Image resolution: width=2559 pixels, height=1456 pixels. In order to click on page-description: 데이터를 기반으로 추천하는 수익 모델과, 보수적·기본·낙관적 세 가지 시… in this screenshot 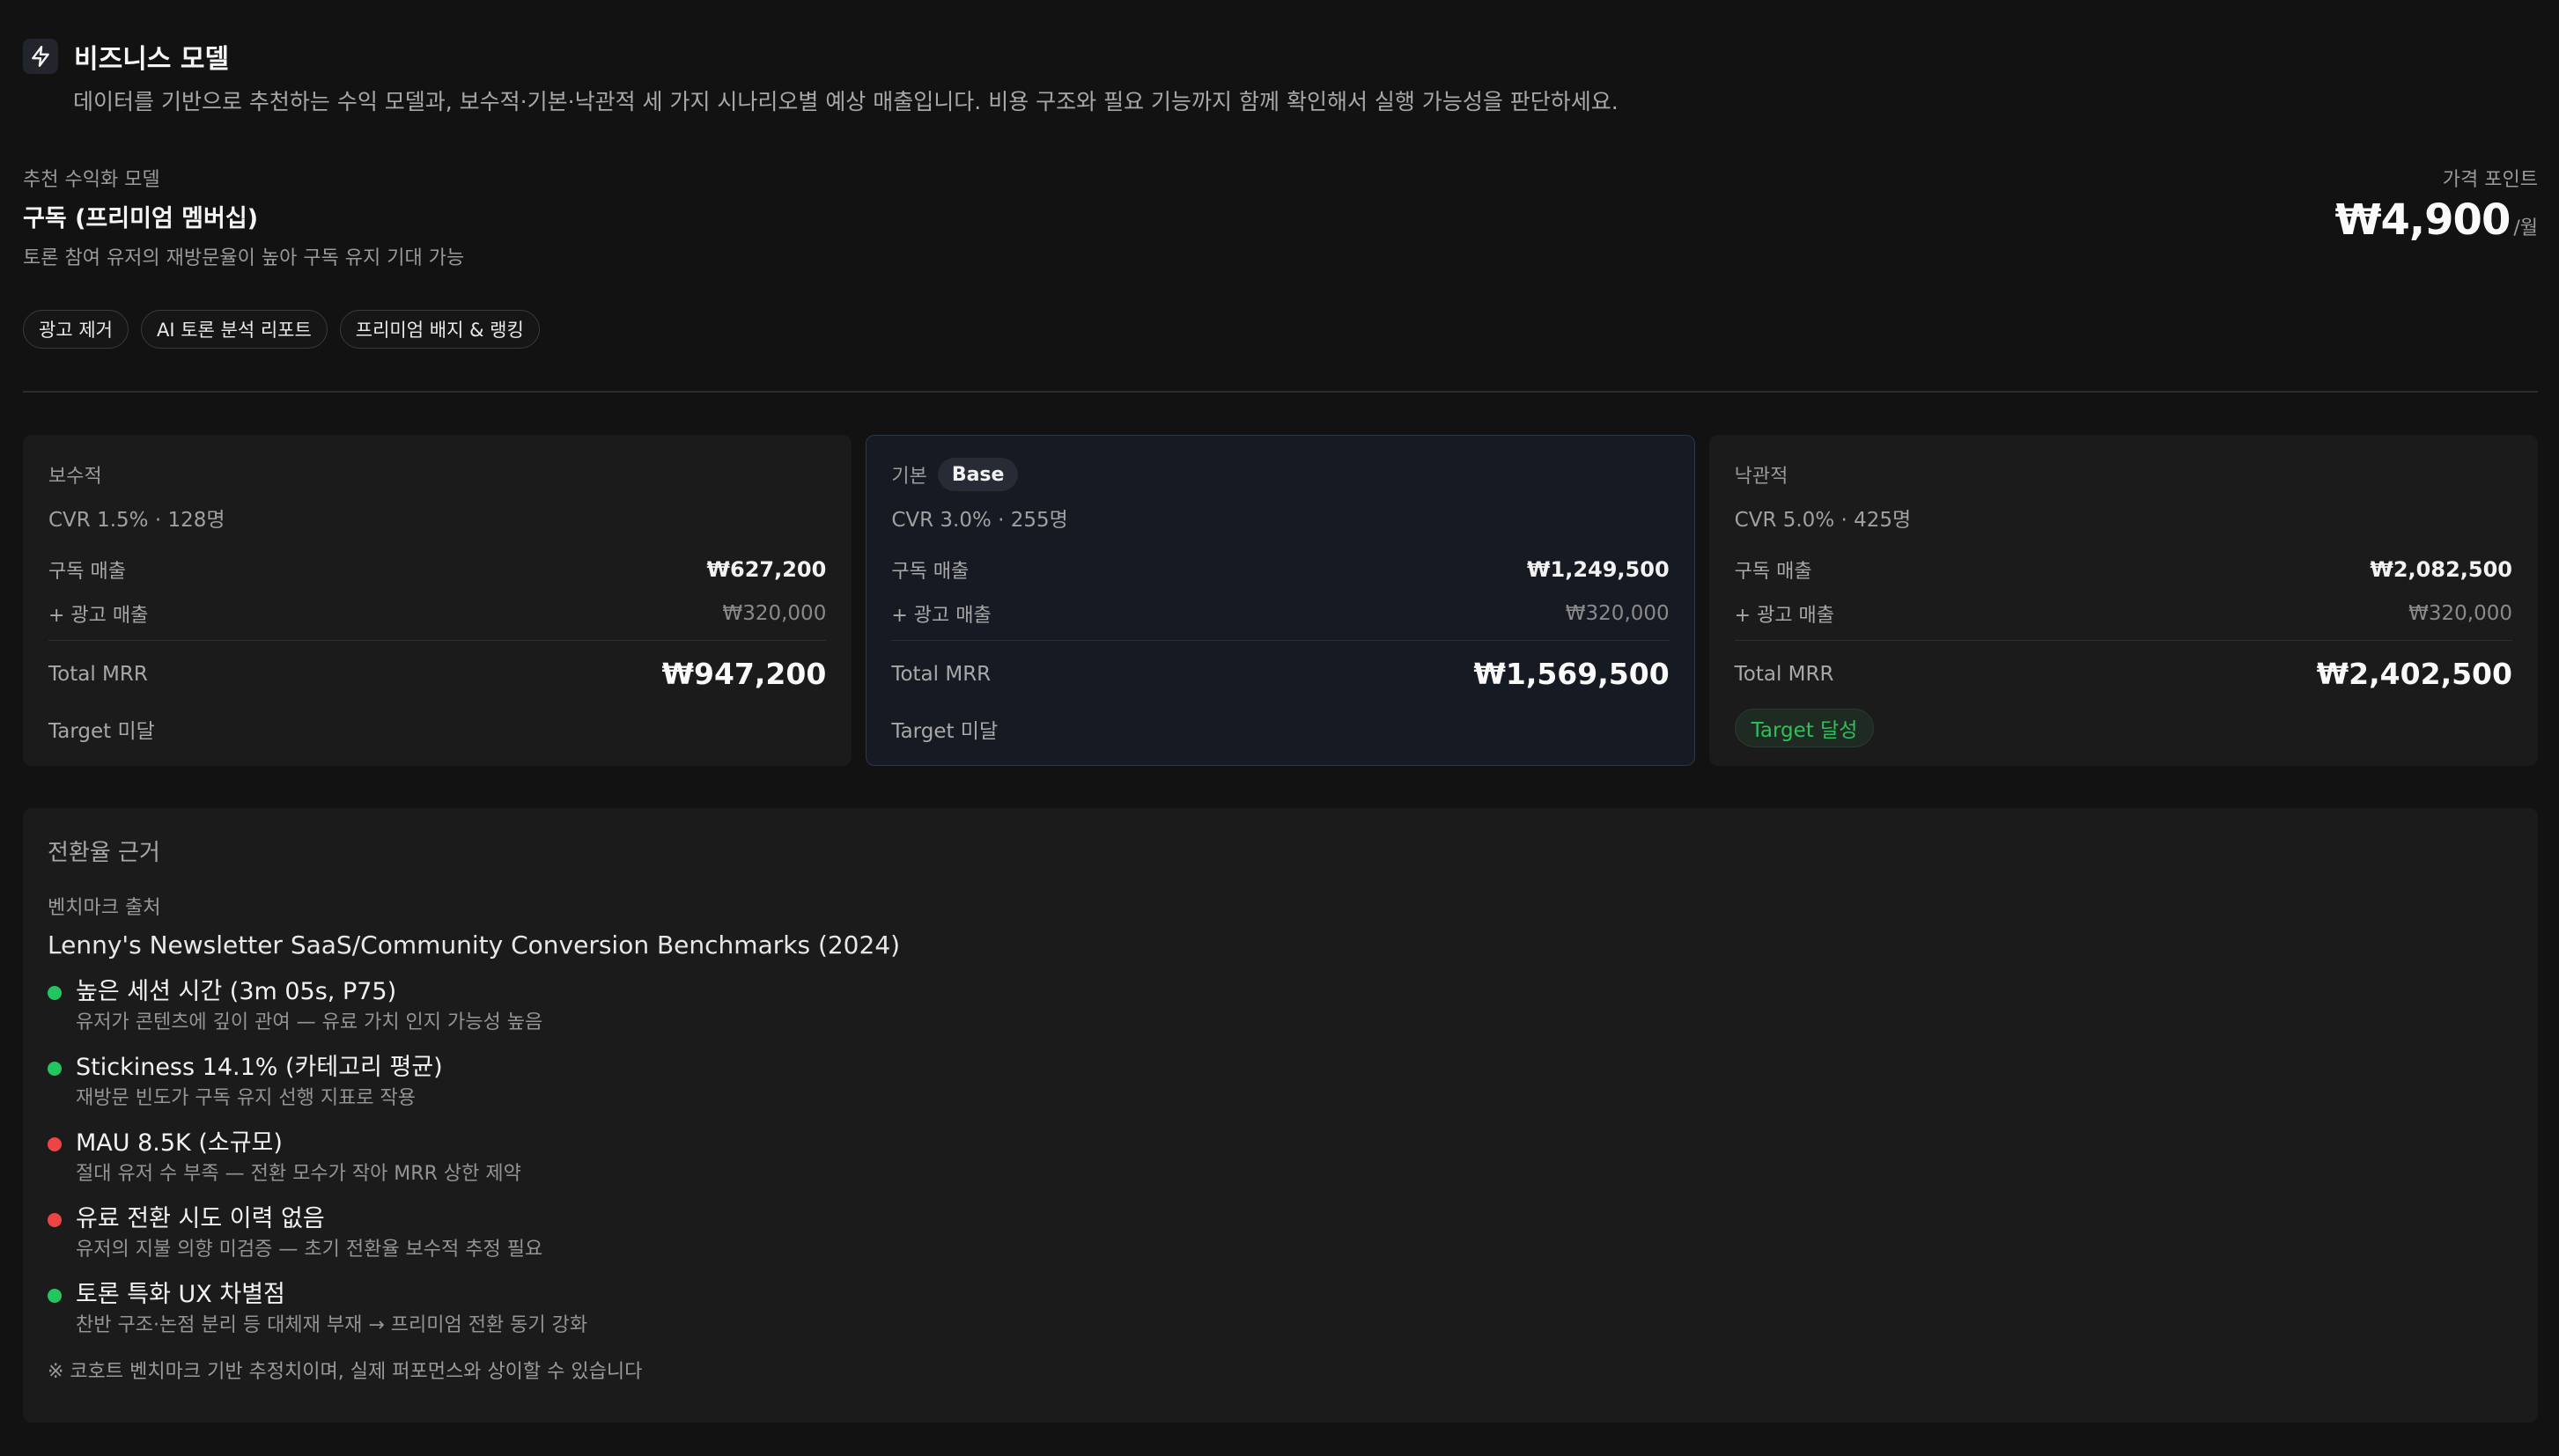, I will do `click(846, 101)`.